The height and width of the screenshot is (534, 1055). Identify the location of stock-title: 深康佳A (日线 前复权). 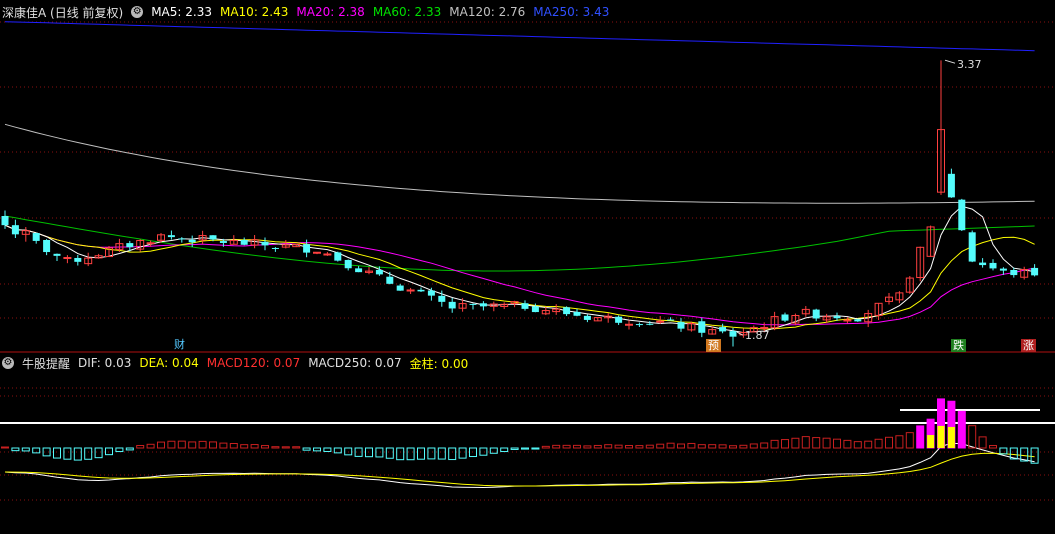
(62, 12).